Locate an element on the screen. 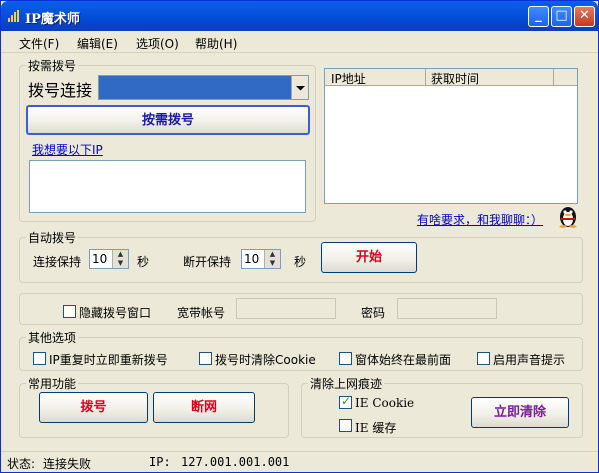  disconnect-keep-spinner: 10 ▲ ▼ is located at coordinates (261, 259).